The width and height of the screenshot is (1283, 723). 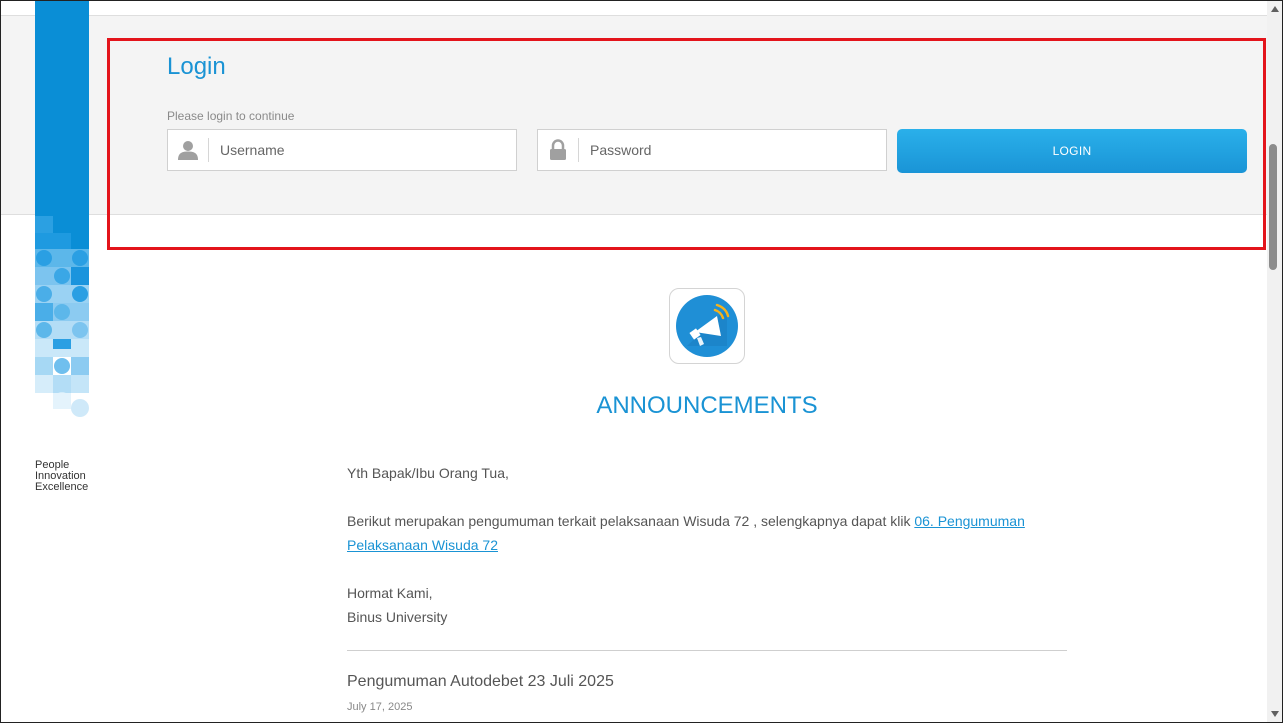 I want to click on closing-line: Hormat Kami,, so click(x=390, y=593).